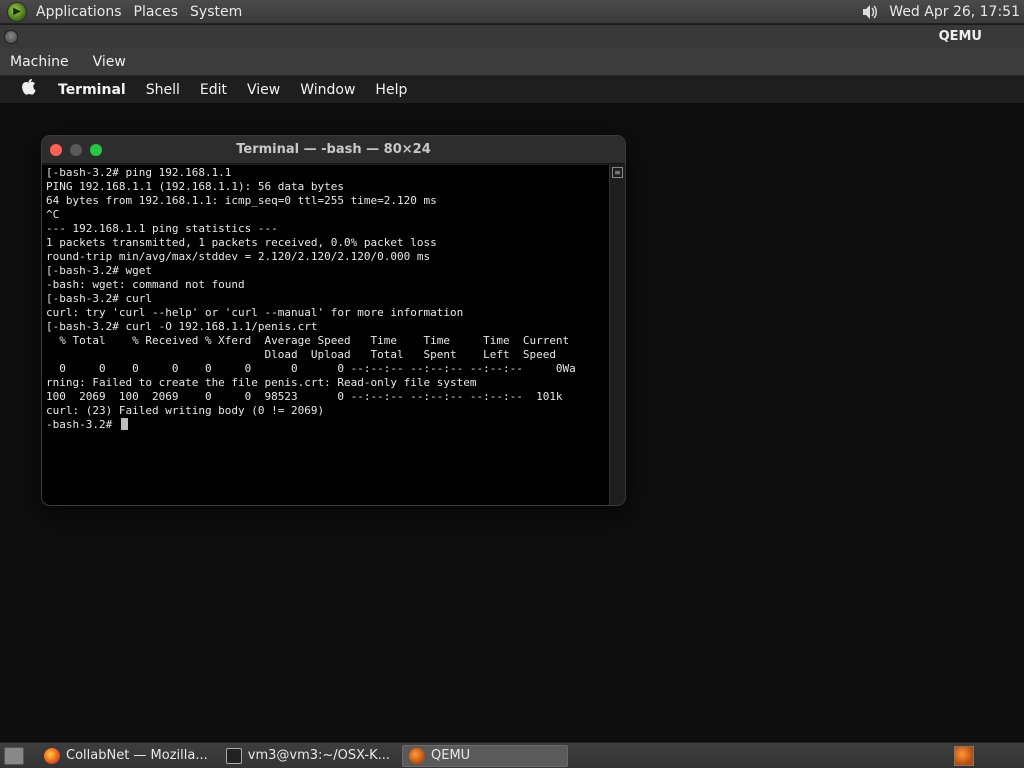  What do you see at coordinates (451, 755) in the screenshot?
I see `task-label: QEMU` at bounding box center [451, 755].